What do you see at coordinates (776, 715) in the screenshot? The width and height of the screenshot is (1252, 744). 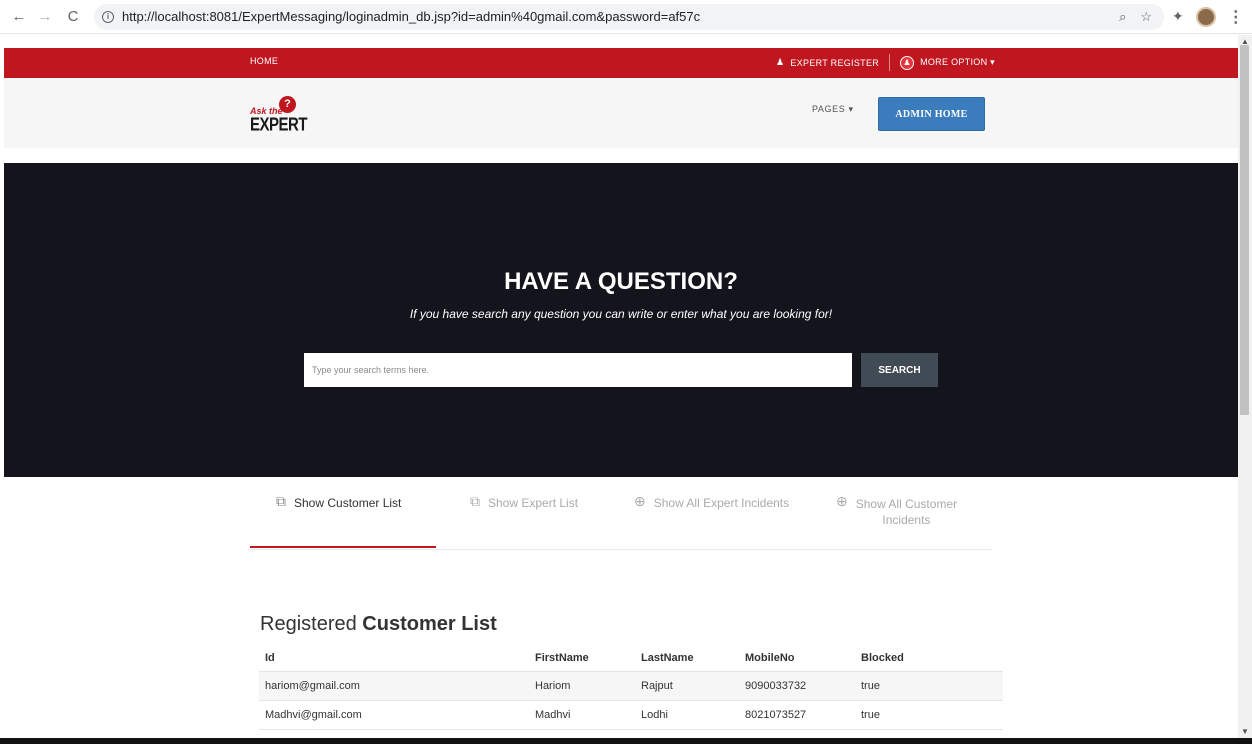 I see `cell-mobileno: 8021073527` at bounding box center [776, 715].